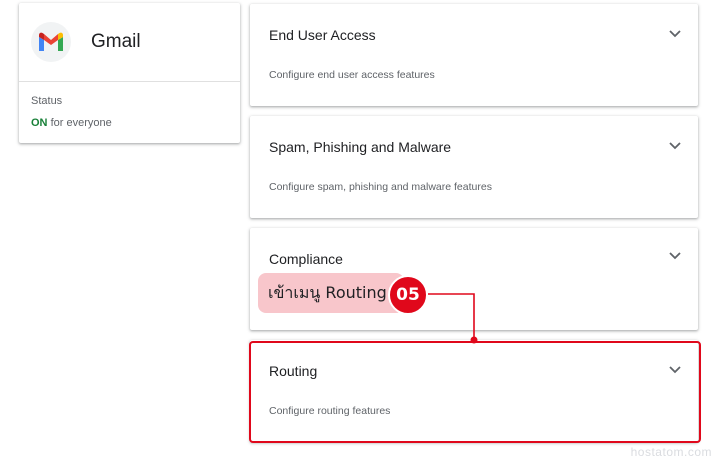  Describe the element at coordinates (327, 292) in the screenshot. I see `callout-text: เข้าเมนู Routing` at that location.